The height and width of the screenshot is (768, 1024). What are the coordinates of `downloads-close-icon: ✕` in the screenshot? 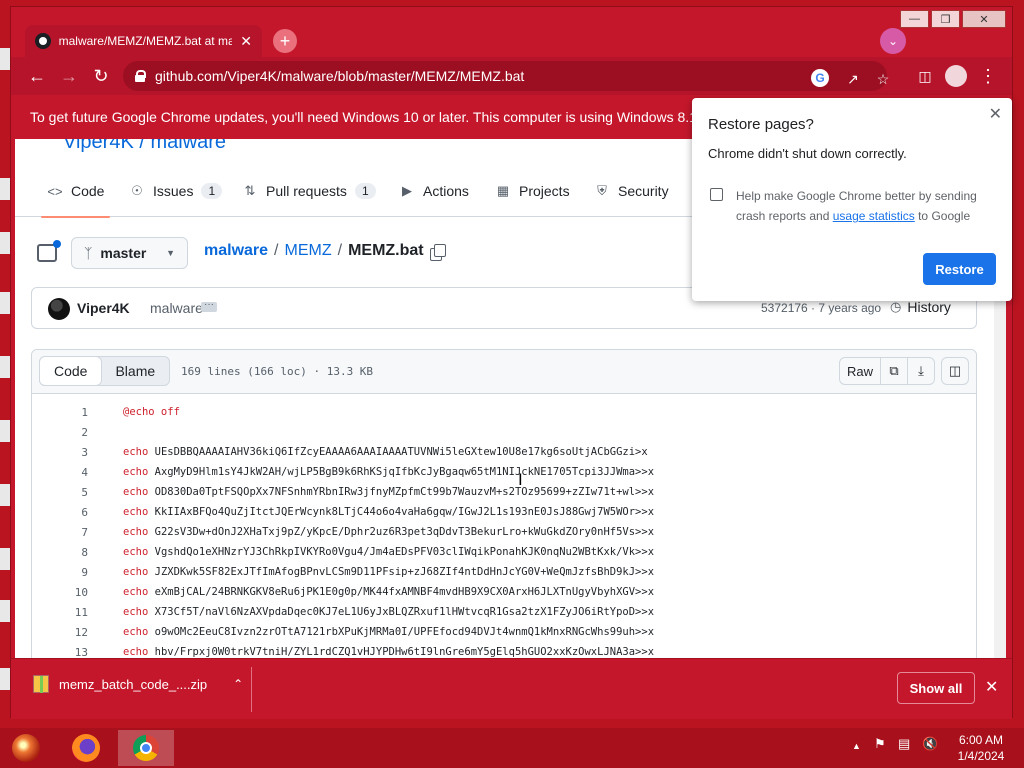 It's located at (991, 687).